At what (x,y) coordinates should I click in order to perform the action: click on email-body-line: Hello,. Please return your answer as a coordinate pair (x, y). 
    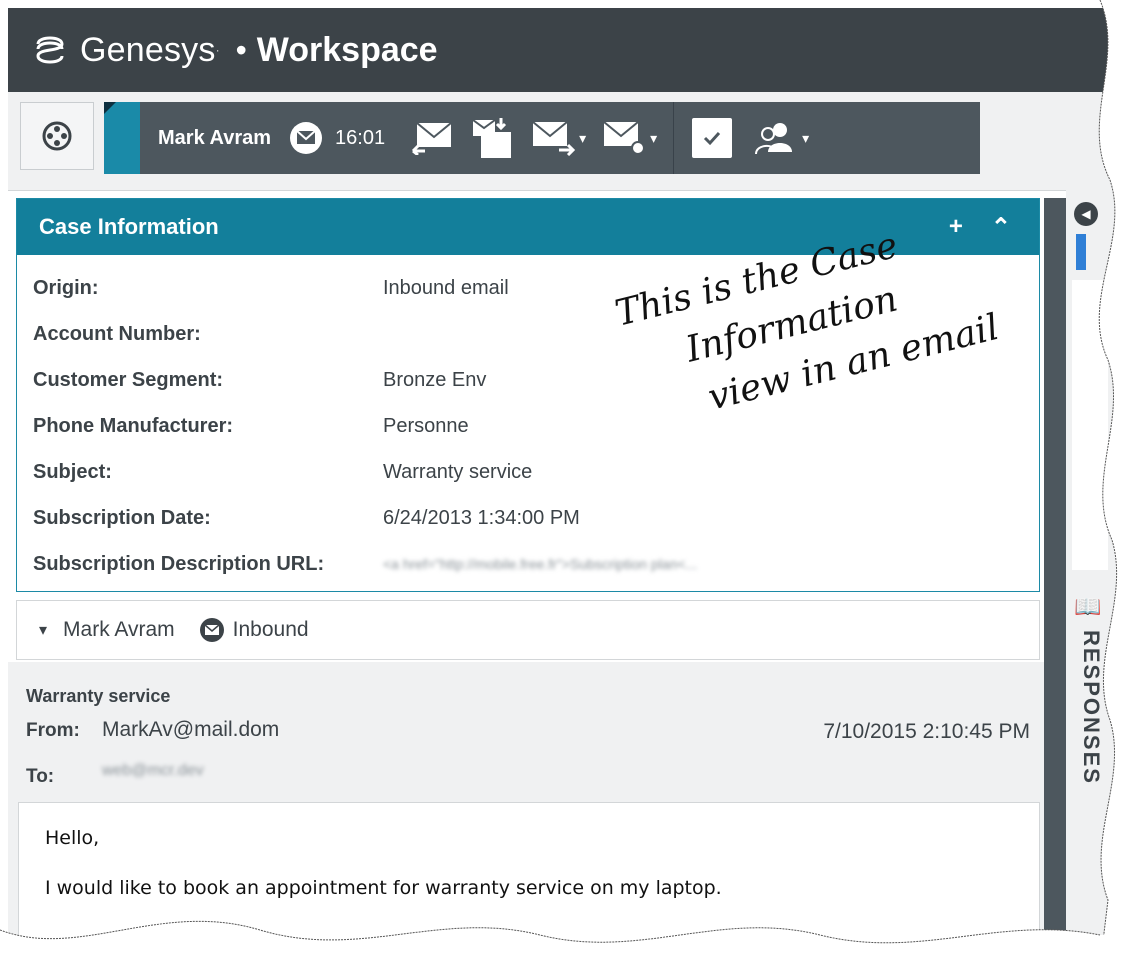
    Looking at the image, I should click on (72, 838).